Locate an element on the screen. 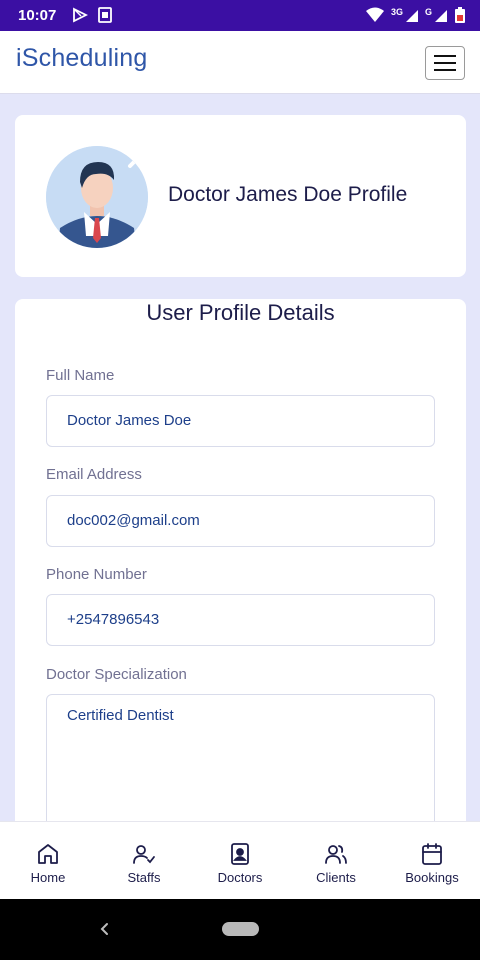 This screenshot has width=480, height=960. email-field: doc002@gmail.com is located at coordinates (240, 521).